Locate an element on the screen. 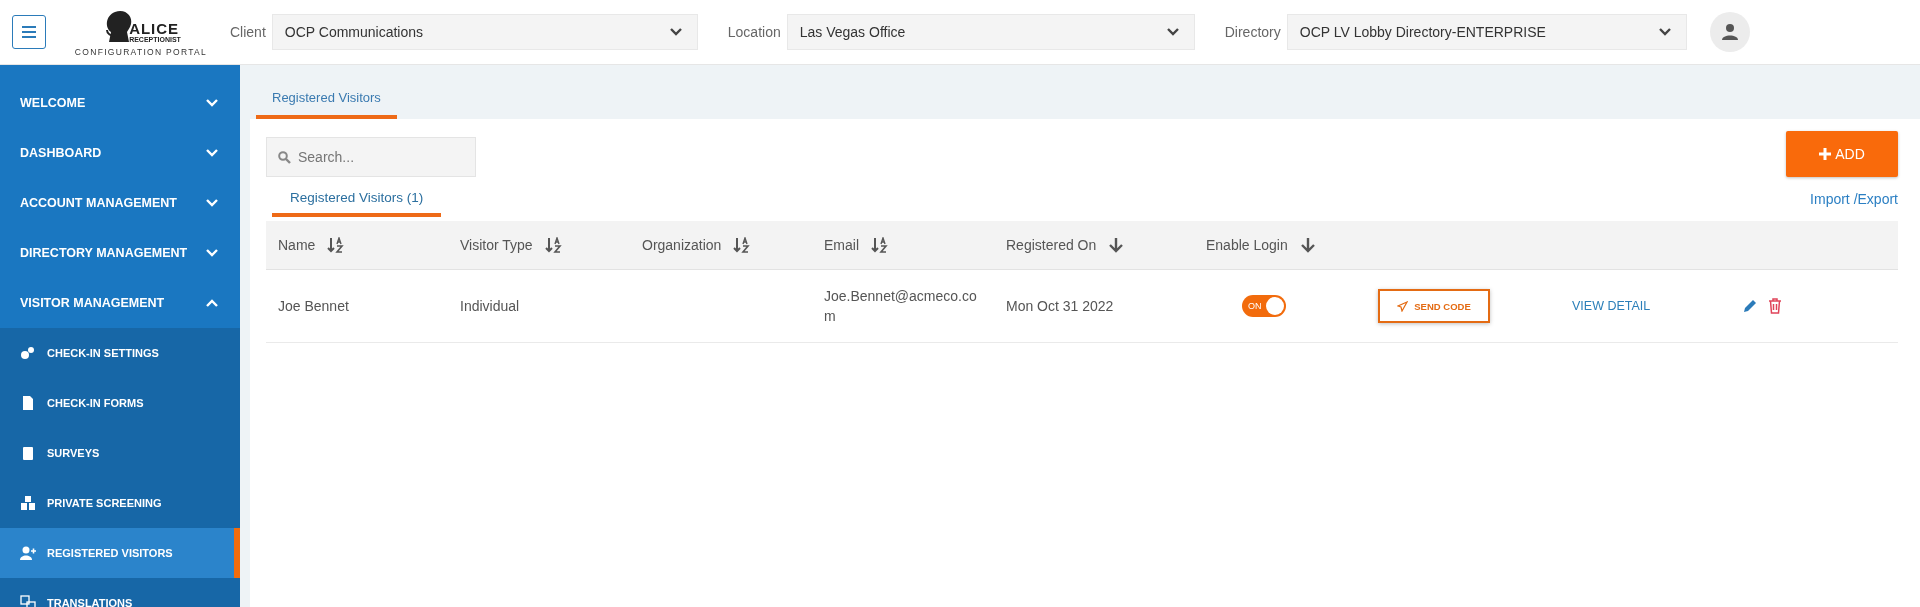  sidebar-item: PRIVATE SCREENING is located at coordinates (120, 503).